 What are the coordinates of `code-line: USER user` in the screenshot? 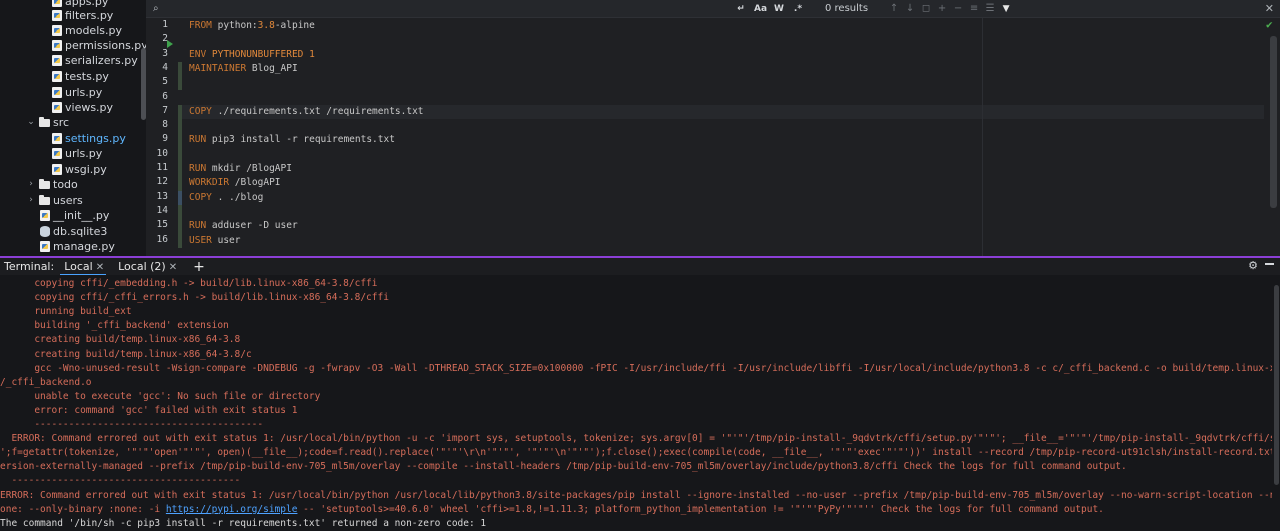 It's located at (215, 241).